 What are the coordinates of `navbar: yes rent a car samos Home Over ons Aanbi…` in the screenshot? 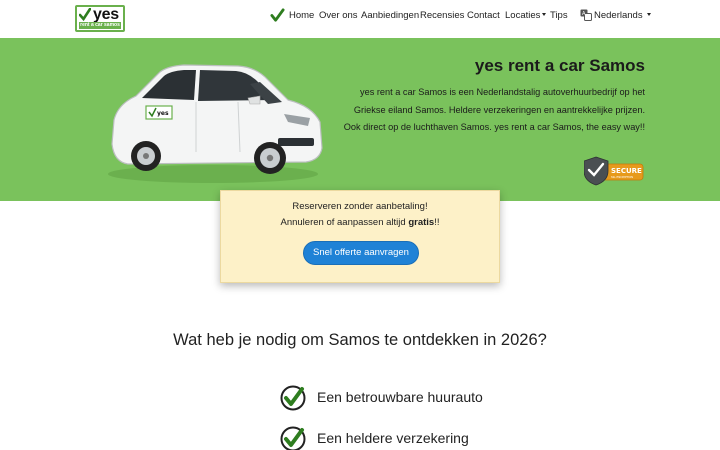 It's located at (360, 19).